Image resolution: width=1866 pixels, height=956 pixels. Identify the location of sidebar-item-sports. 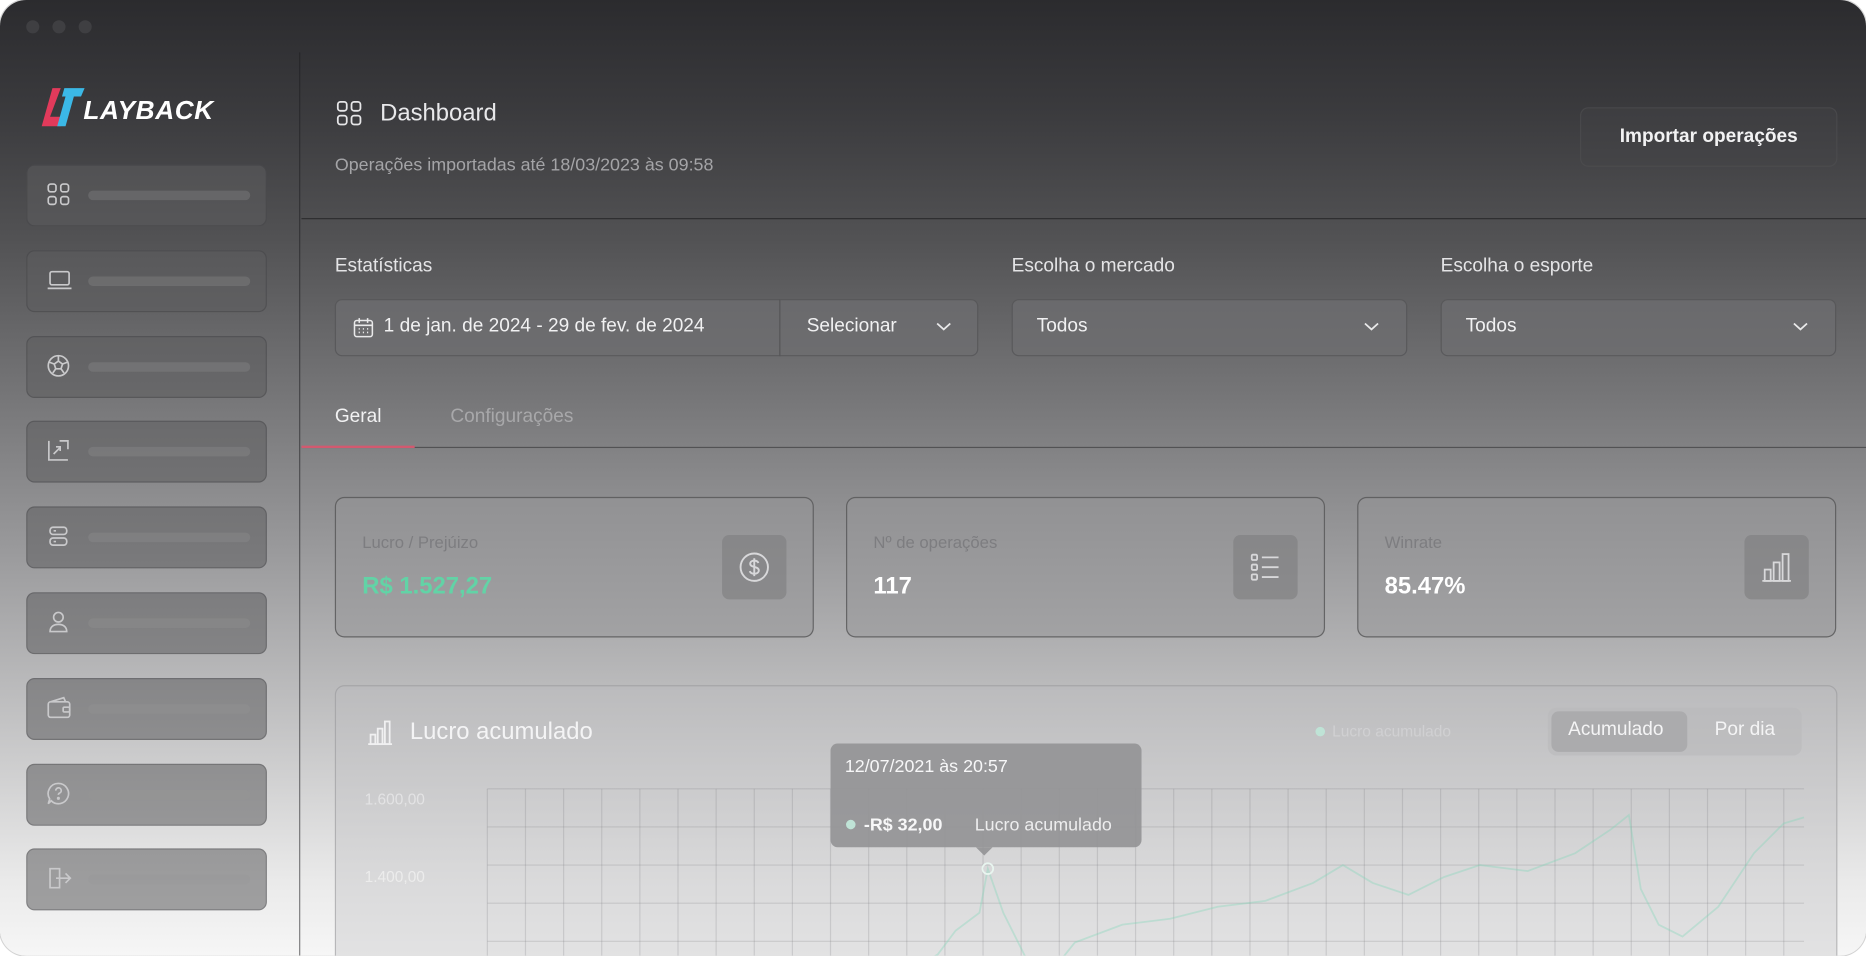
(146, 367).